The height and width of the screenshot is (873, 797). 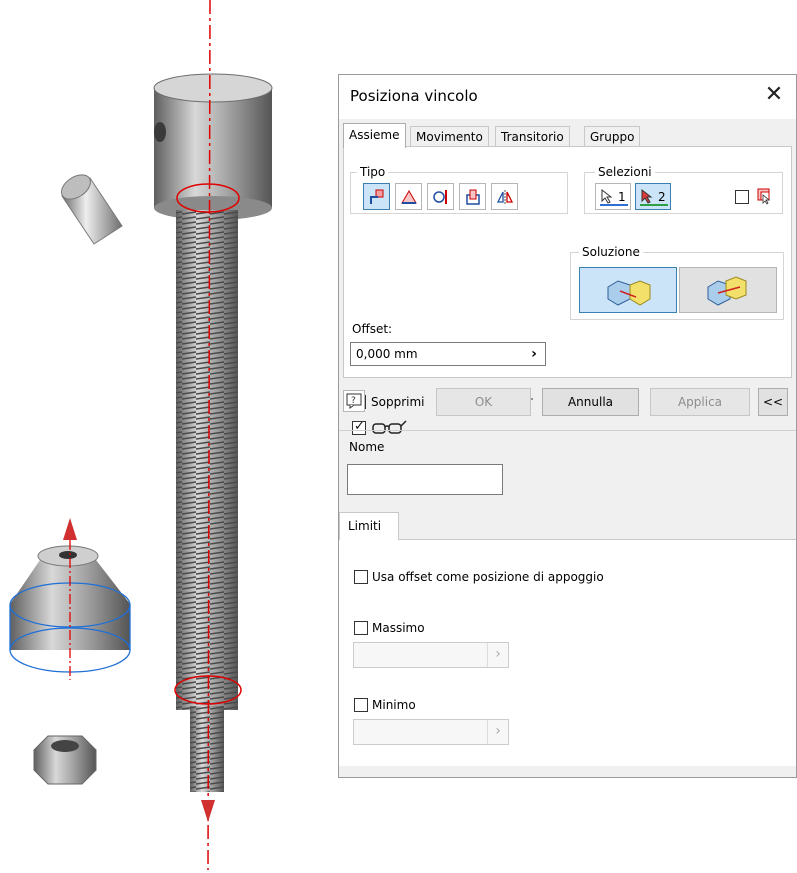 What do you see at coordinates (394, 705) in the screenshot?
I see `minimo-label: Minimo` at bounding box center [394, 705].